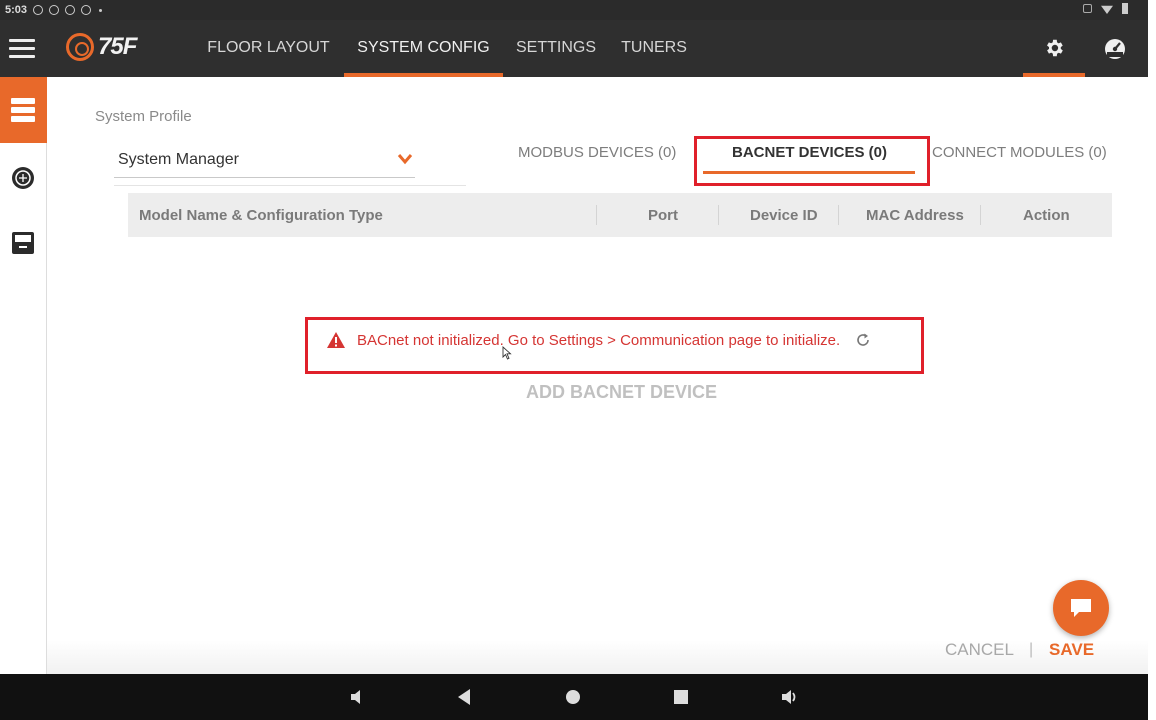  I want to click on notification-icon, so click(38, 10).